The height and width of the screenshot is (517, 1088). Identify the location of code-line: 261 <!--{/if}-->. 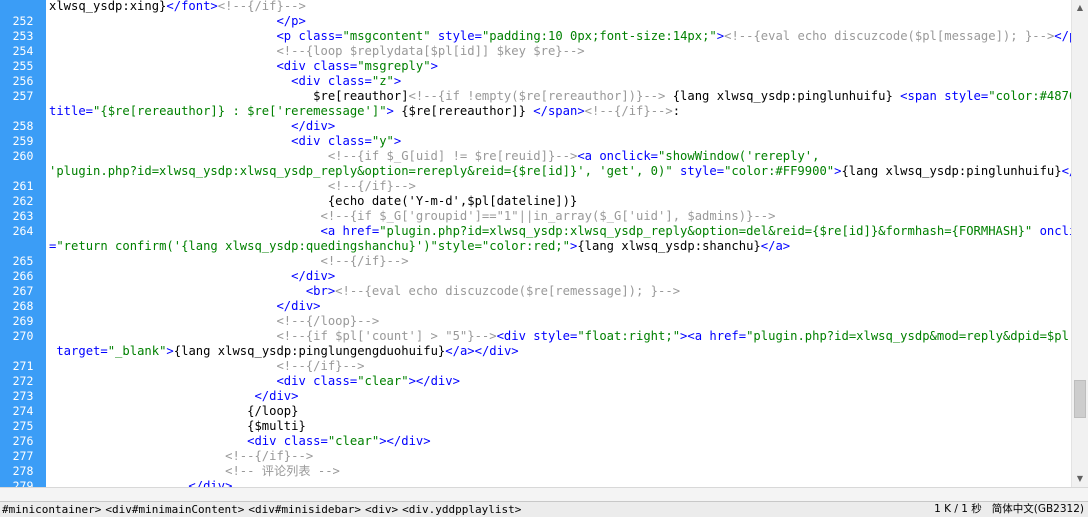
(535, 186).